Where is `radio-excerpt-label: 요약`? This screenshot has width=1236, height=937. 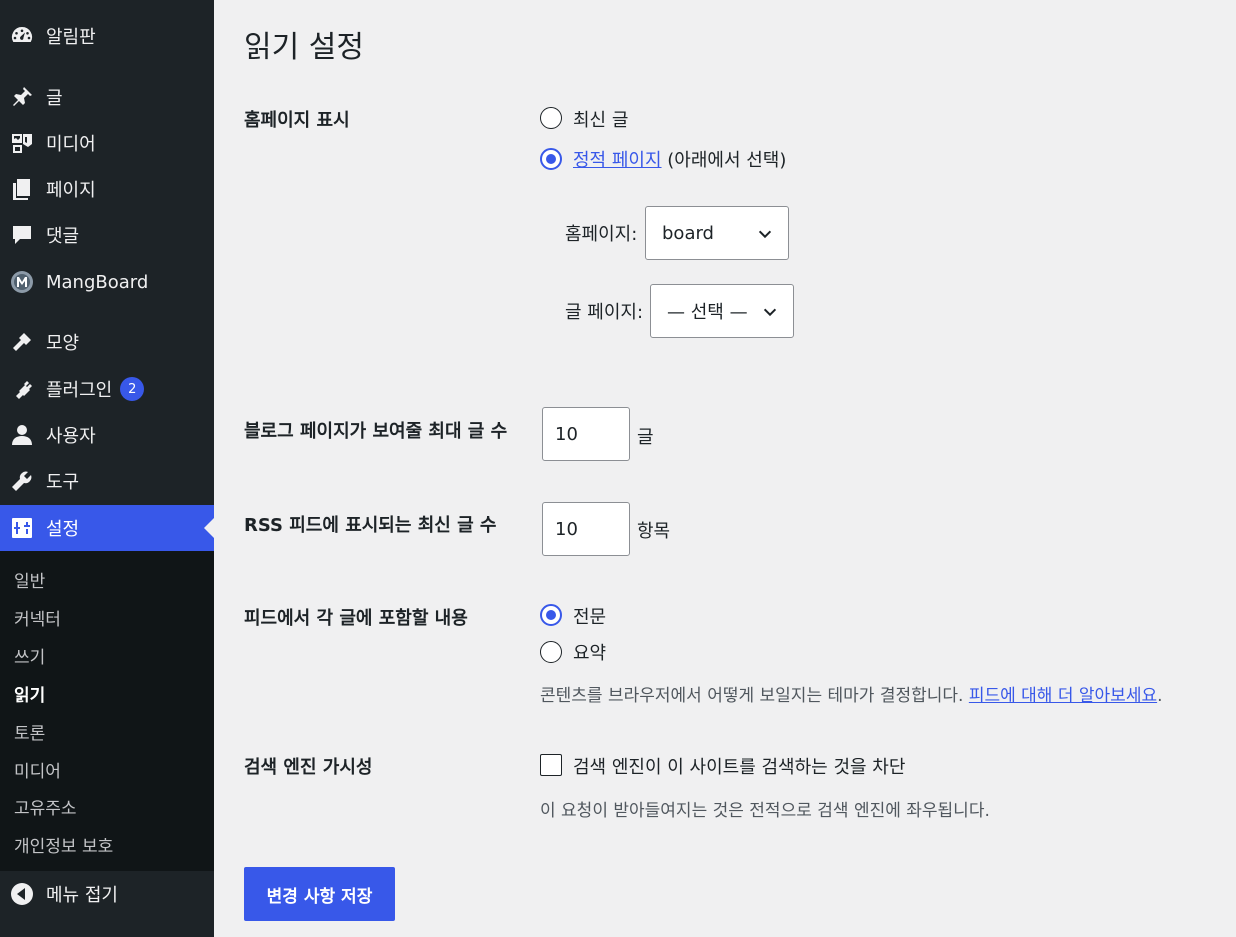 radio-excerpt-label: 요약 is located at coordinates (590, 653).